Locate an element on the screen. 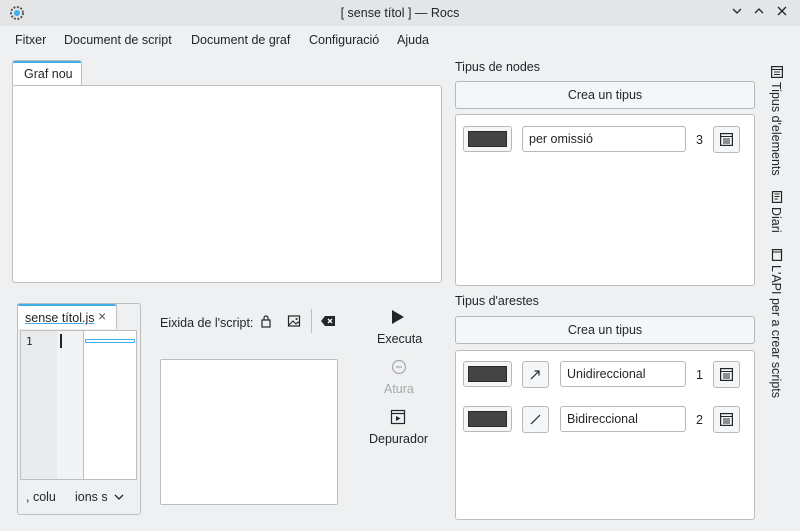 This screenshot has width=800, height=531. editor-status-position: , colu is located at coordinates (41, 497).